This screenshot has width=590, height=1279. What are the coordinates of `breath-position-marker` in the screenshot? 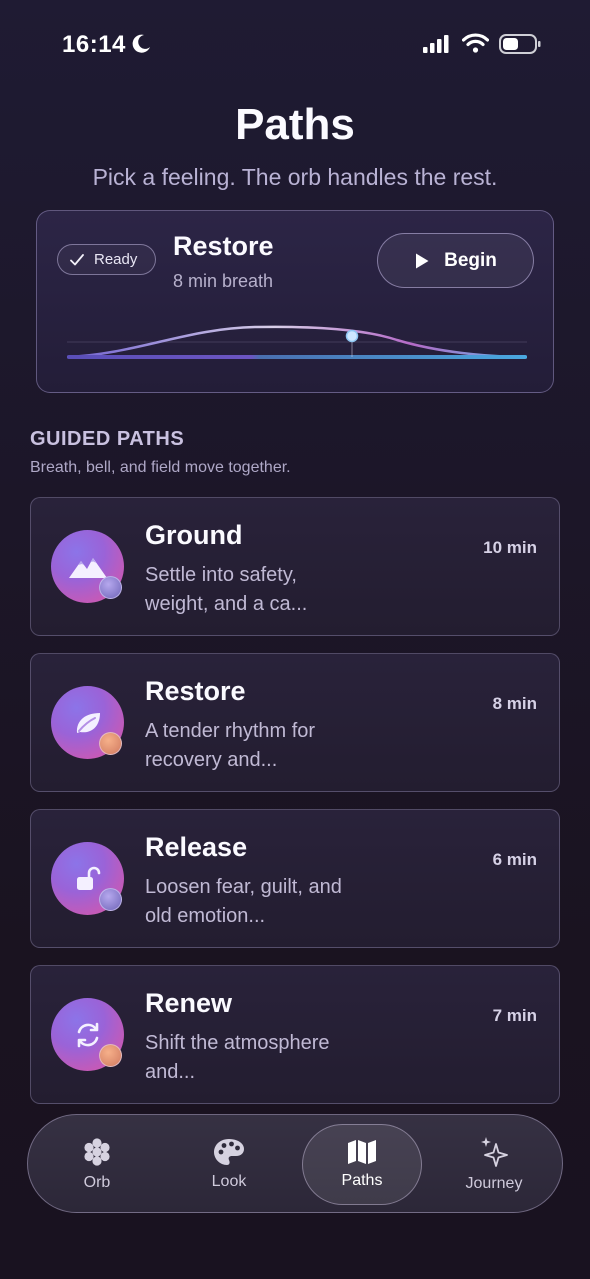 It's located at (352, 336).